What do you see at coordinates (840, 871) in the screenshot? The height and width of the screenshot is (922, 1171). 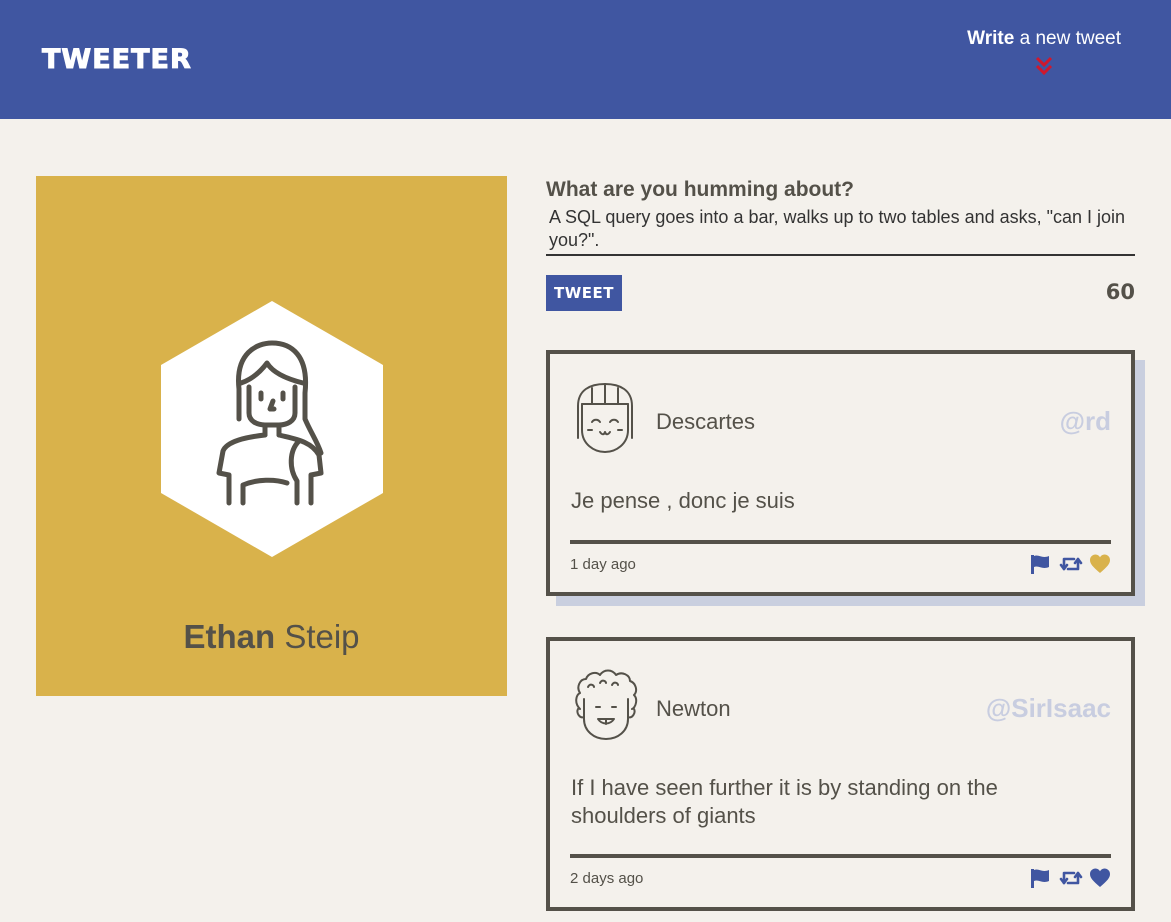 I see `tweet-footer: 2 days ago` at bounding box center [840, 871].